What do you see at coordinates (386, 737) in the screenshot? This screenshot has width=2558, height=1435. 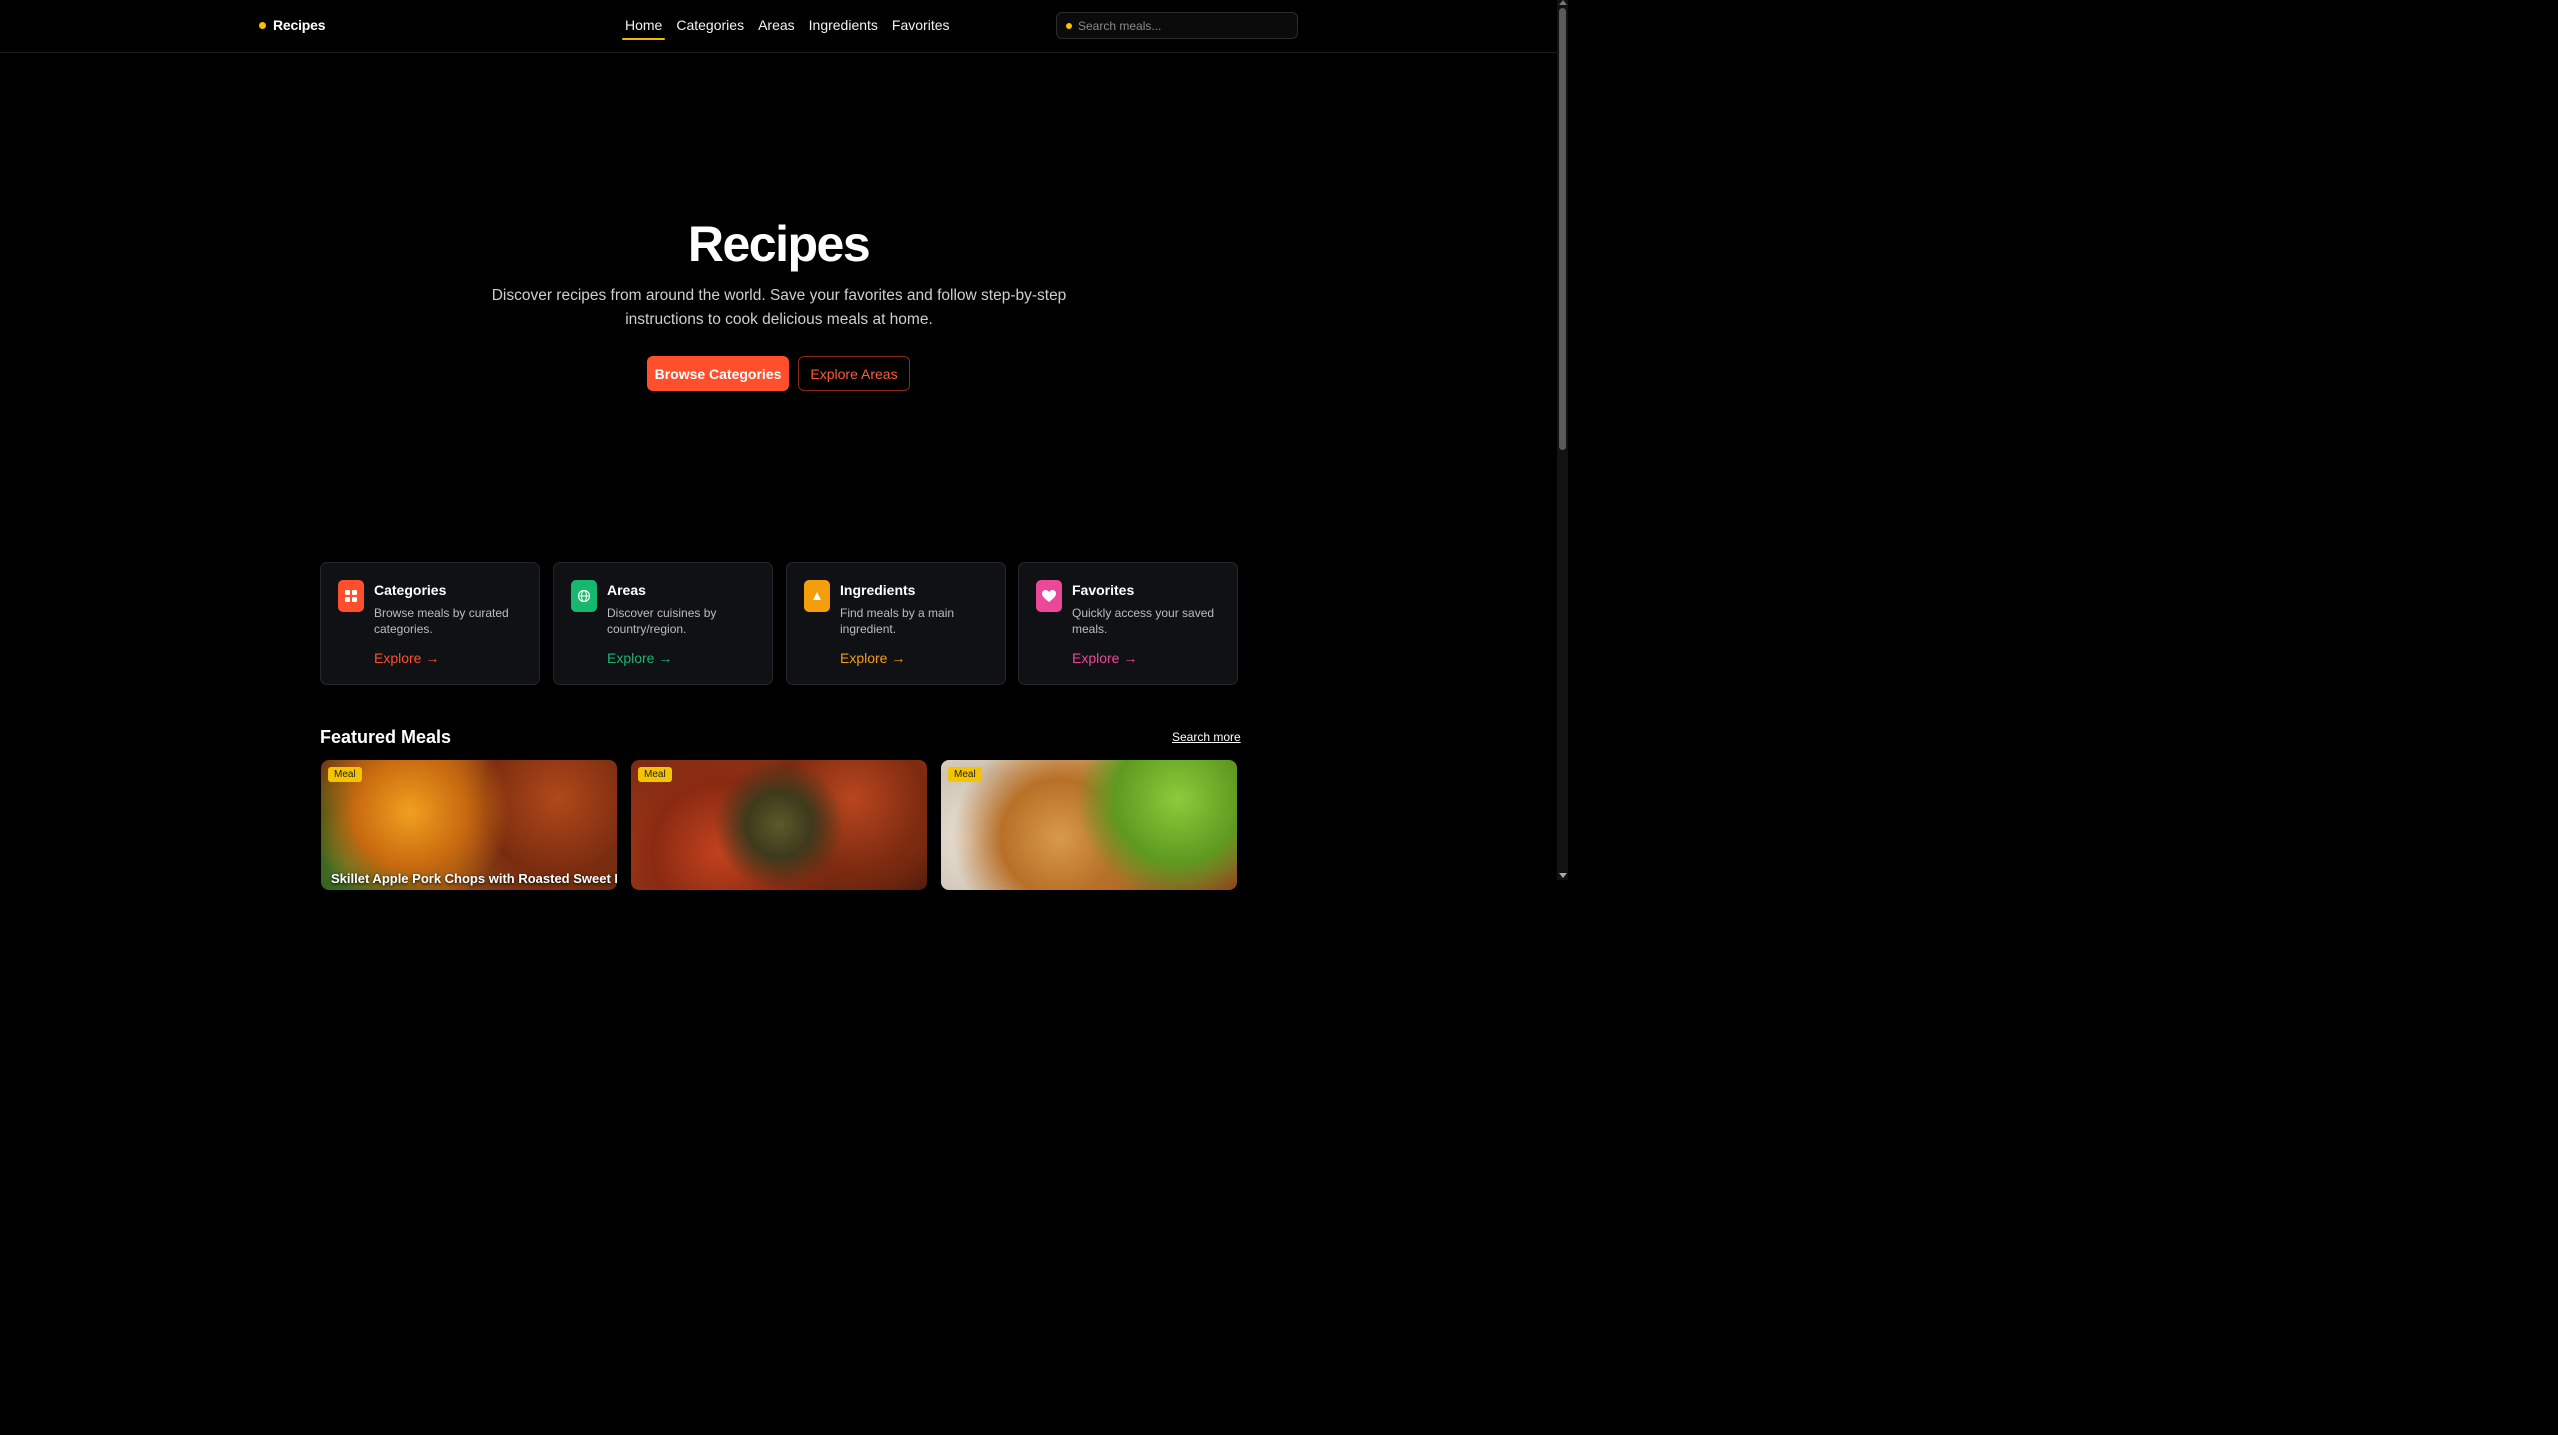 I see `featured-meals-title: Featured Meals` at bounding box center [386, 737].